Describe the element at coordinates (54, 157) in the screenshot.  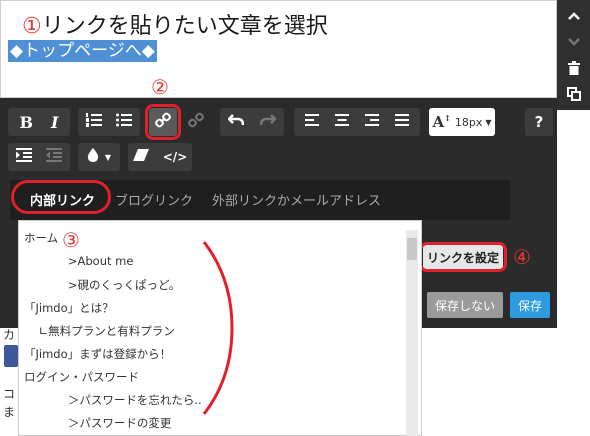
I see `outdent-icon` at that location.